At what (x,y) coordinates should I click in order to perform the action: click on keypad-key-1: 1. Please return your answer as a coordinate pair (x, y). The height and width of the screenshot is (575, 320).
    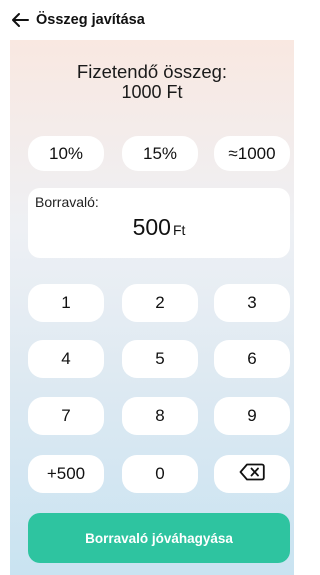
    Looking at the image, I should click on (66, 303).